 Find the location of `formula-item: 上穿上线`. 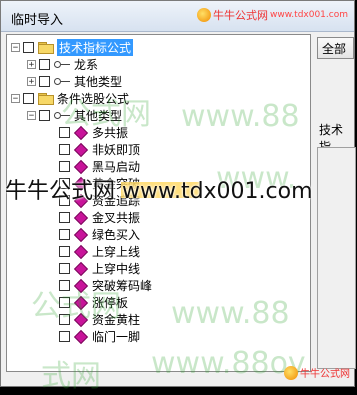

formula-item: 上穿上线 is located at coordinates (93, 251).